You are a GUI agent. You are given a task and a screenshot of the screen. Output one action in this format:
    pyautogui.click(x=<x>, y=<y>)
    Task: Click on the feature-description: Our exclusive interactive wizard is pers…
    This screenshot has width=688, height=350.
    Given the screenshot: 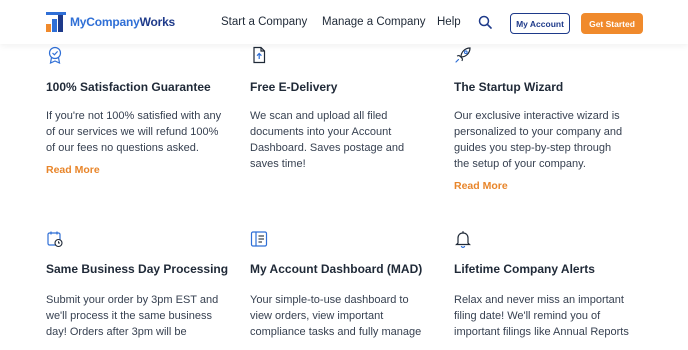 What is the action you would take?
    pyautogui.click(x=538, y=140)
    